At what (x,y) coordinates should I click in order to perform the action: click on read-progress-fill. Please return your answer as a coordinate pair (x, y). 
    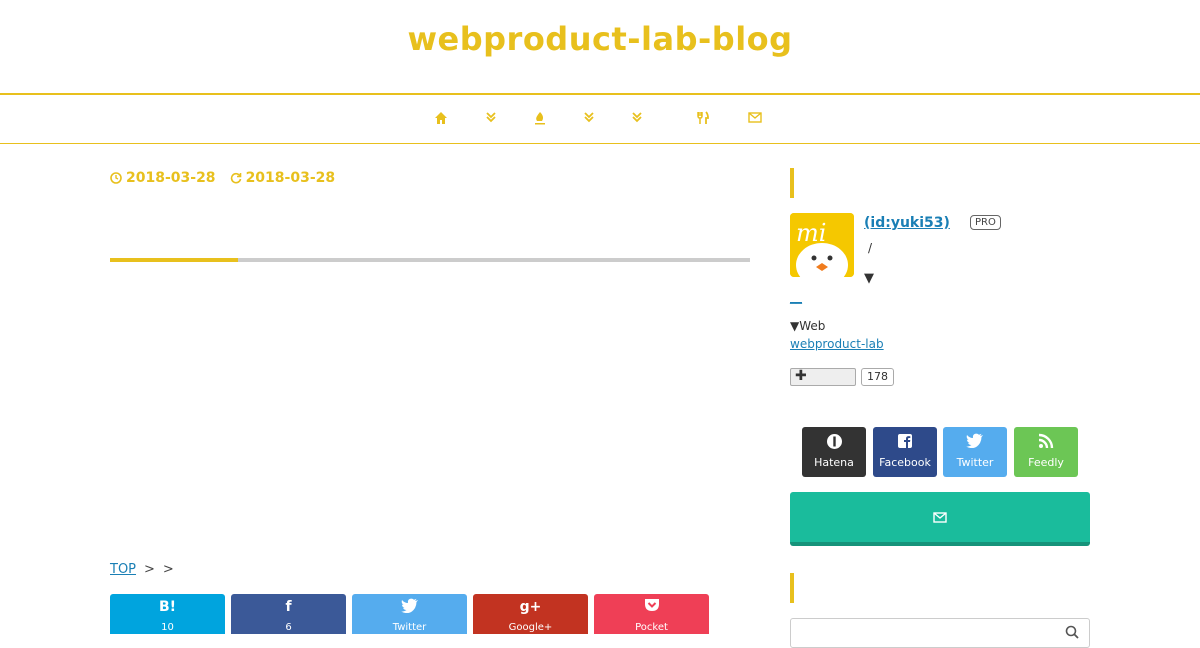
    Looking at the image, I should click on (174, 260).